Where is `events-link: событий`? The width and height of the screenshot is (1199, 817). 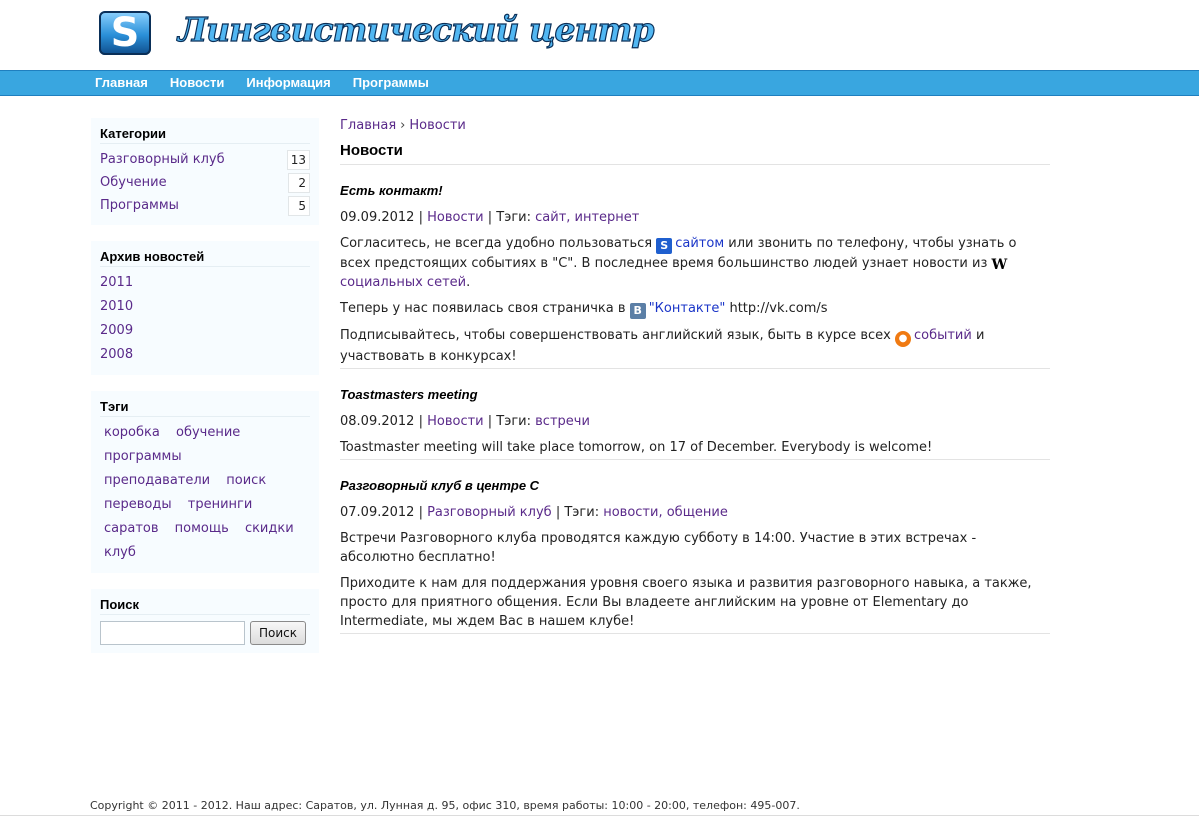 events-link: событий is located at coordinates (943, 335).